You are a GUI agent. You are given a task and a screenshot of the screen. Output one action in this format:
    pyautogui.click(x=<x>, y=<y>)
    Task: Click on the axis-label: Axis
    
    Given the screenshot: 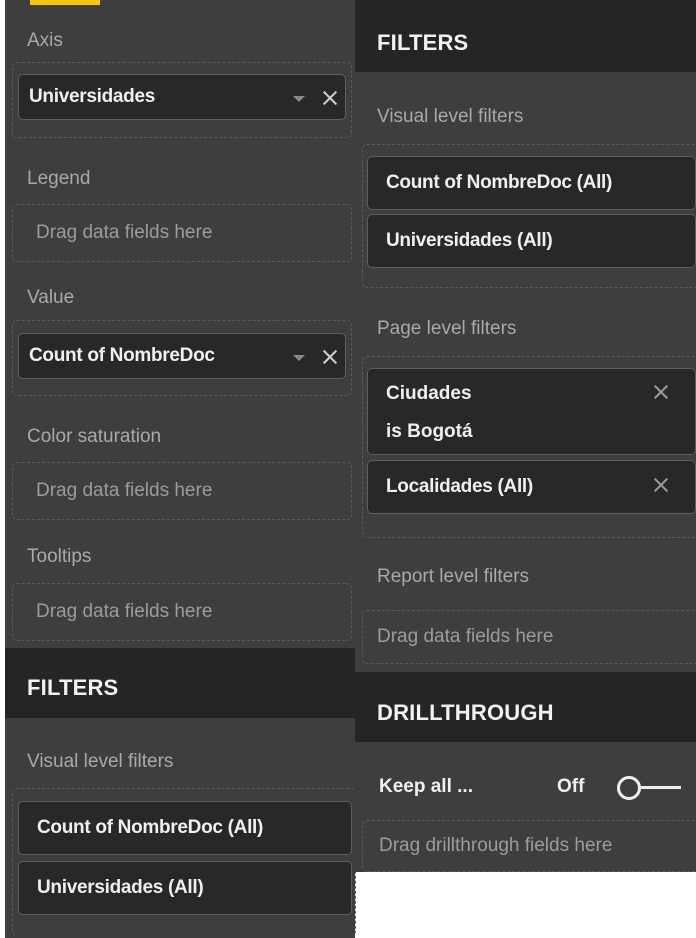 What is the action you would take?
    pyautogui.click(x=45, y=40)
    